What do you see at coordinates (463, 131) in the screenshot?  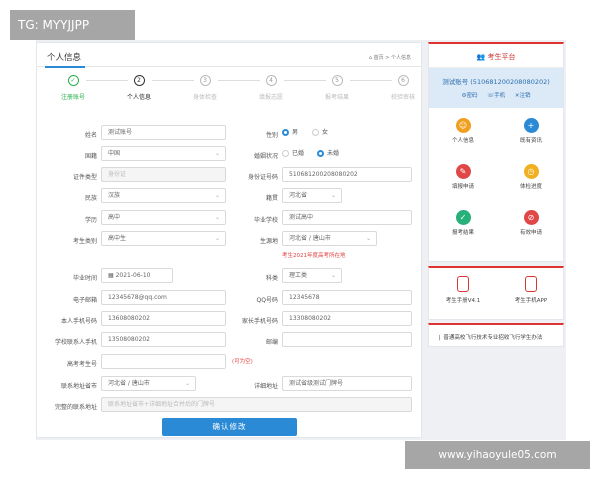 I see `tile-personal-info: ☺ 个人信息` at bounding box center [463, 131].